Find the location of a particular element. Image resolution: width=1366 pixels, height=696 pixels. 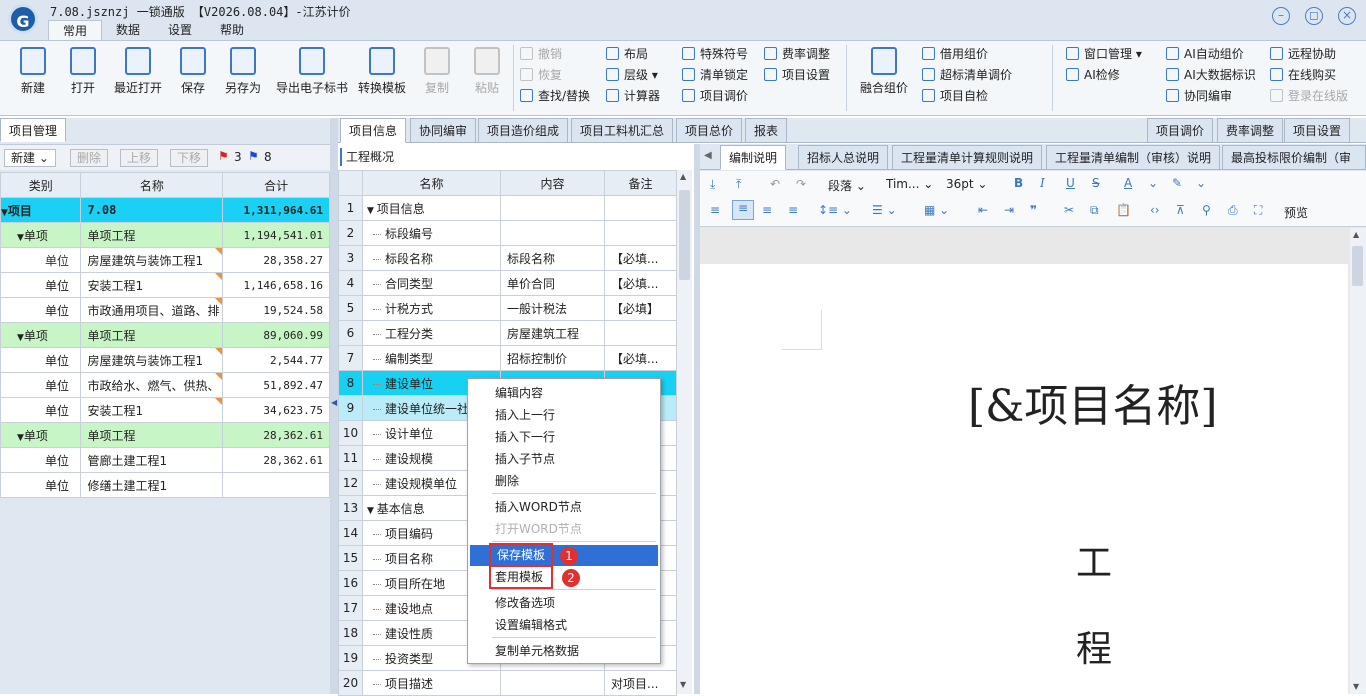

remote-assist-button: 远程协助 is located at coordinates (1303, 54).